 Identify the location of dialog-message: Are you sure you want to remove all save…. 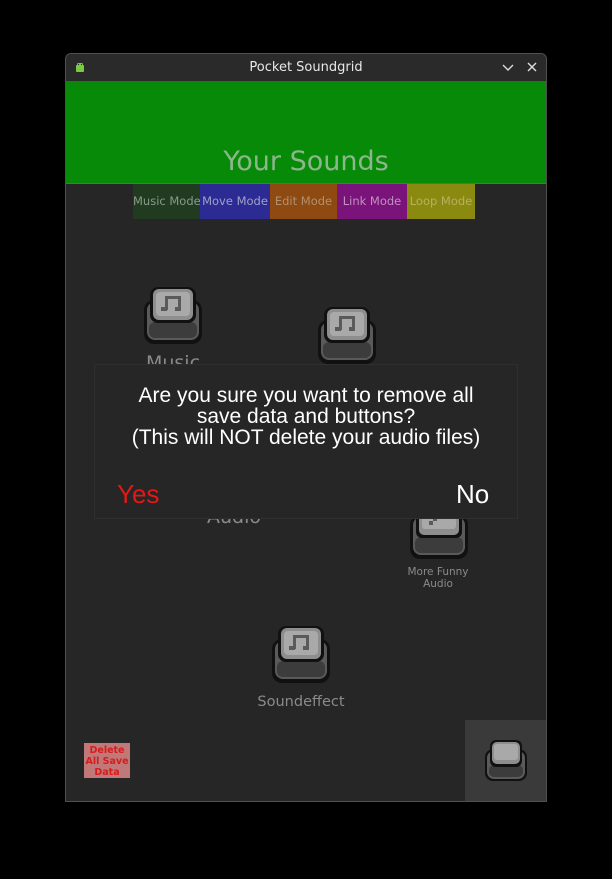
(306, 416).